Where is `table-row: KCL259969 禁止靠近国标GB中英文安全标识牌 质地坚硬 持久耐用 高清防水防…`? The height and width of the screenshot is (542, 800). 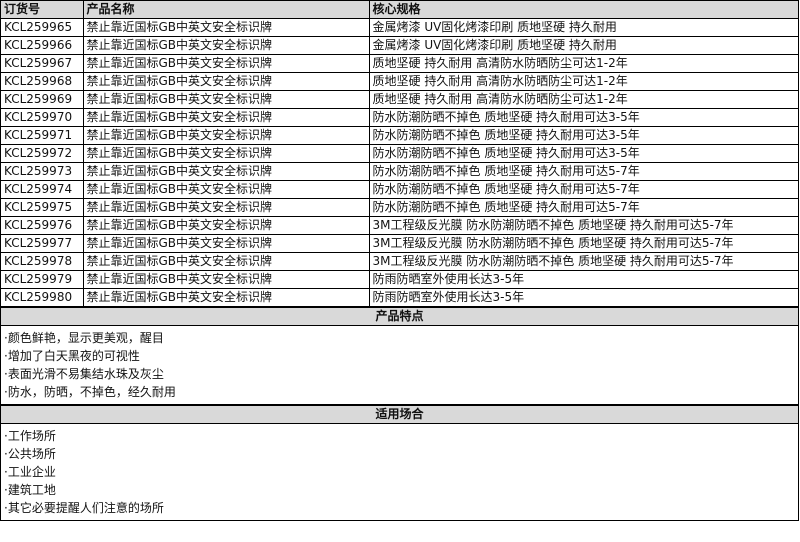 table-row: KCL259969 禁止靠近国标GB中英文安全标识牌 质地坚硬 持久耐用 高清防水防… is located at coordinates (399, 99).